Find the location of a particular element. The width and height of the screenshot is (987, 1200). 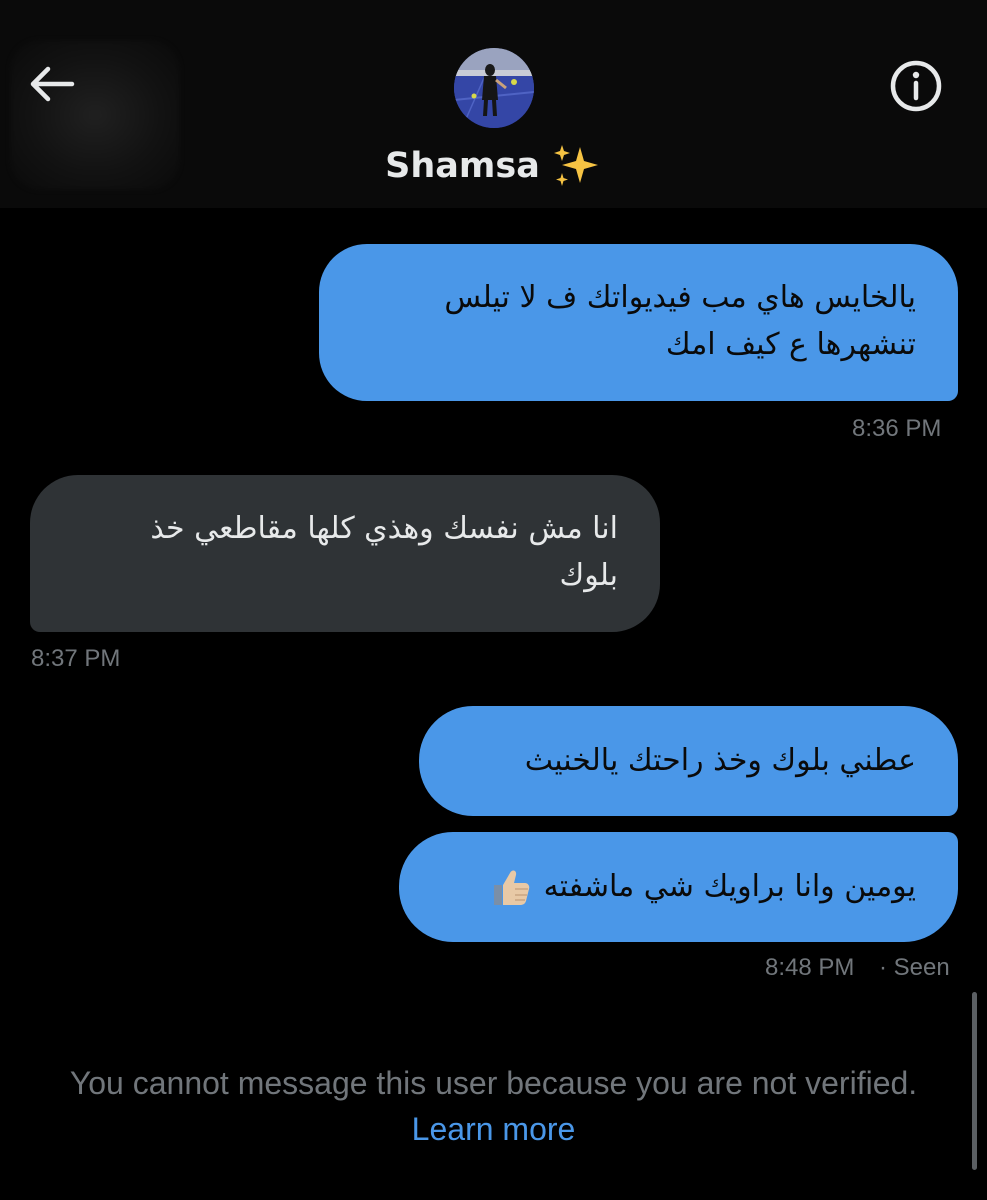

message-timestamp: 8:36 PM is located at coordinates (897, 428).